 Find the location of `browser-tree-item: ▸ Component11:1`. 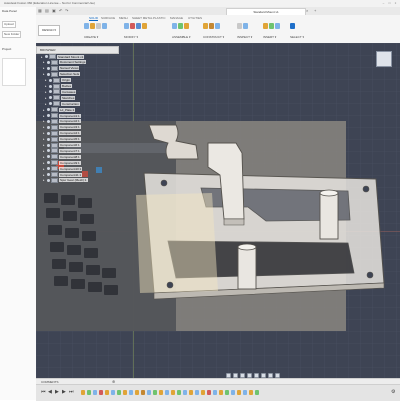

browser-tree-item: ▸ Component11:1 is located at coordinates (63, 174).